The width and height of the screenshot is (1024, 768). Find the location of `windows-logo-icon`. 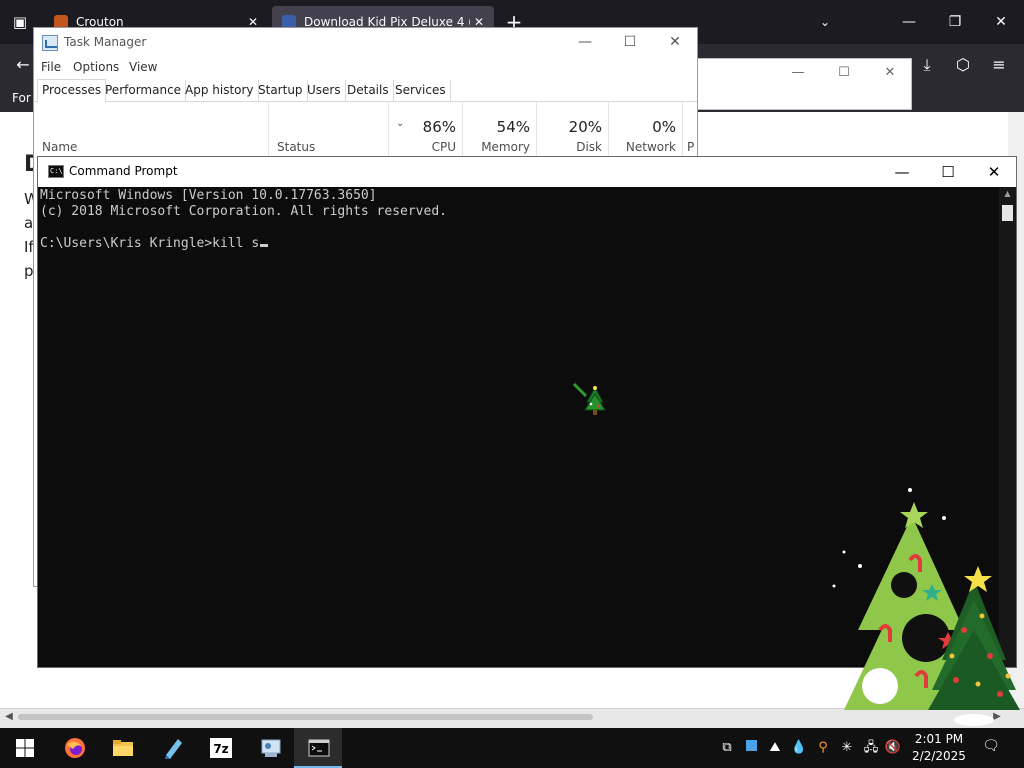

windows-logo-icon is located at coordinates (25, 748).